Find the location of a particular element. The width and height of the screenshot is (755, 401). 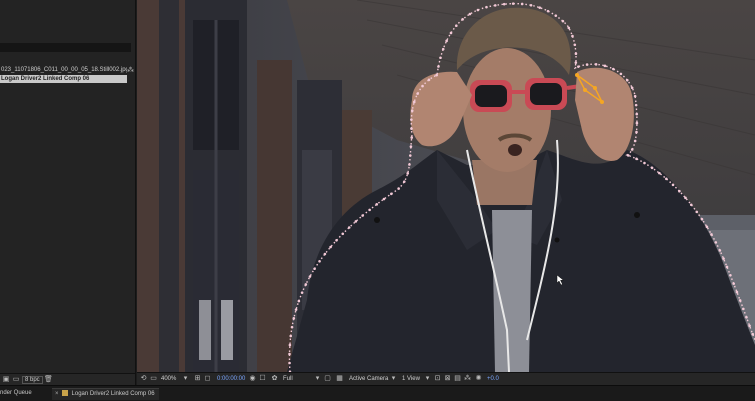

toggle-pixel-aspect-icon: ⊡ is located at coordinates (437, 379).